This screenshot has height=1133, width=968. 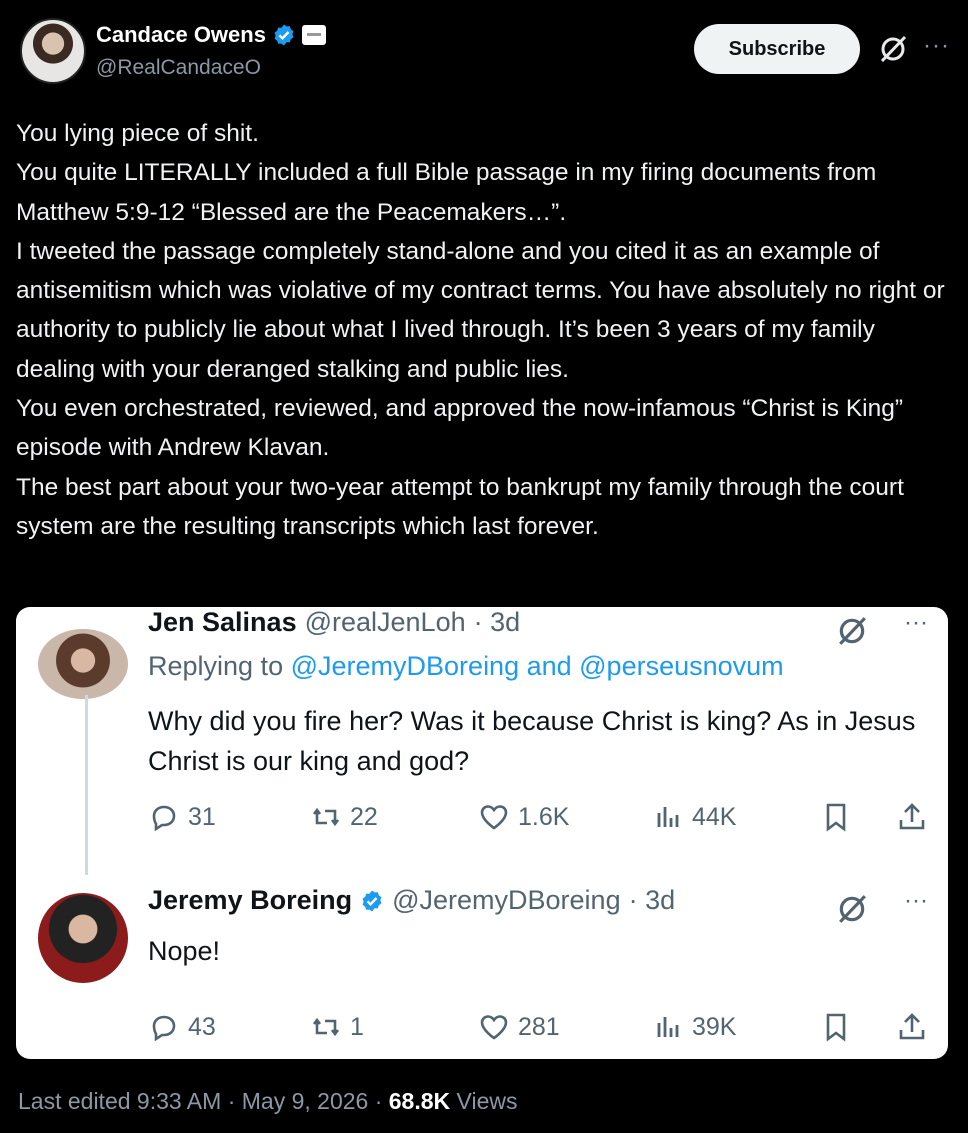 I want to click on reply2-bookmark-action, so click(x=836, y=1027).